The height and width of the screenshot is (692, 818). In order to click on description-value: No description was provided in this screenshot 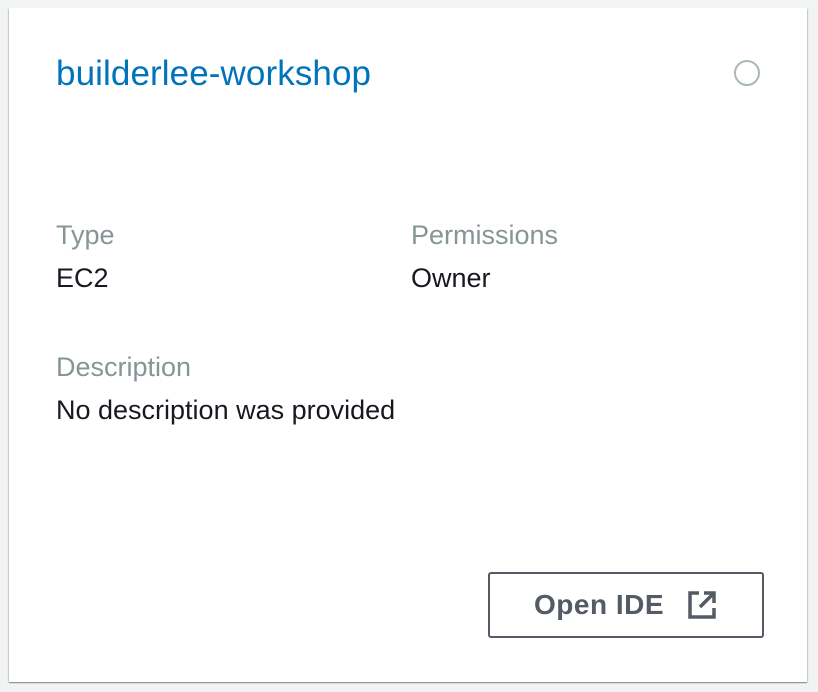, I will do `click(226, 410)`.